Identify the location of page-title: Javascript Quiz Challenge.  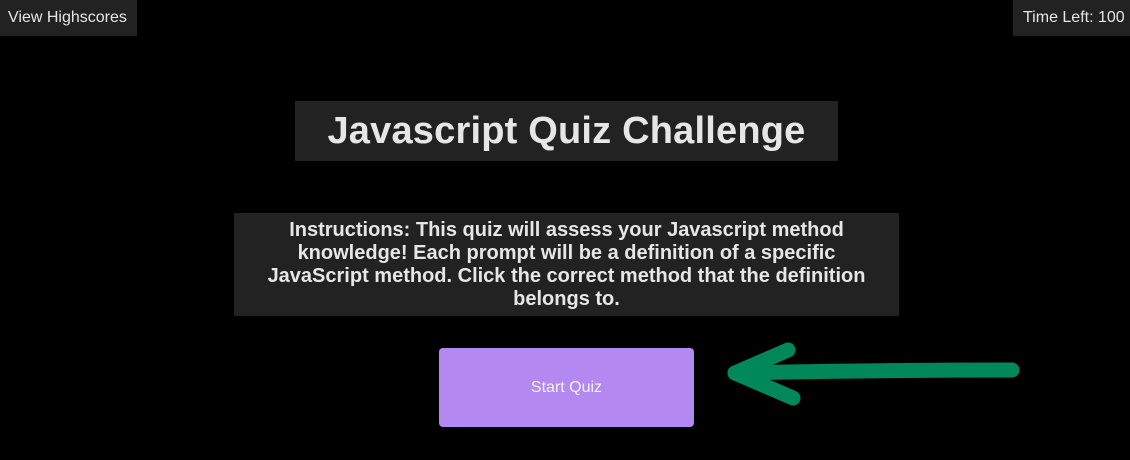
(566, 130).